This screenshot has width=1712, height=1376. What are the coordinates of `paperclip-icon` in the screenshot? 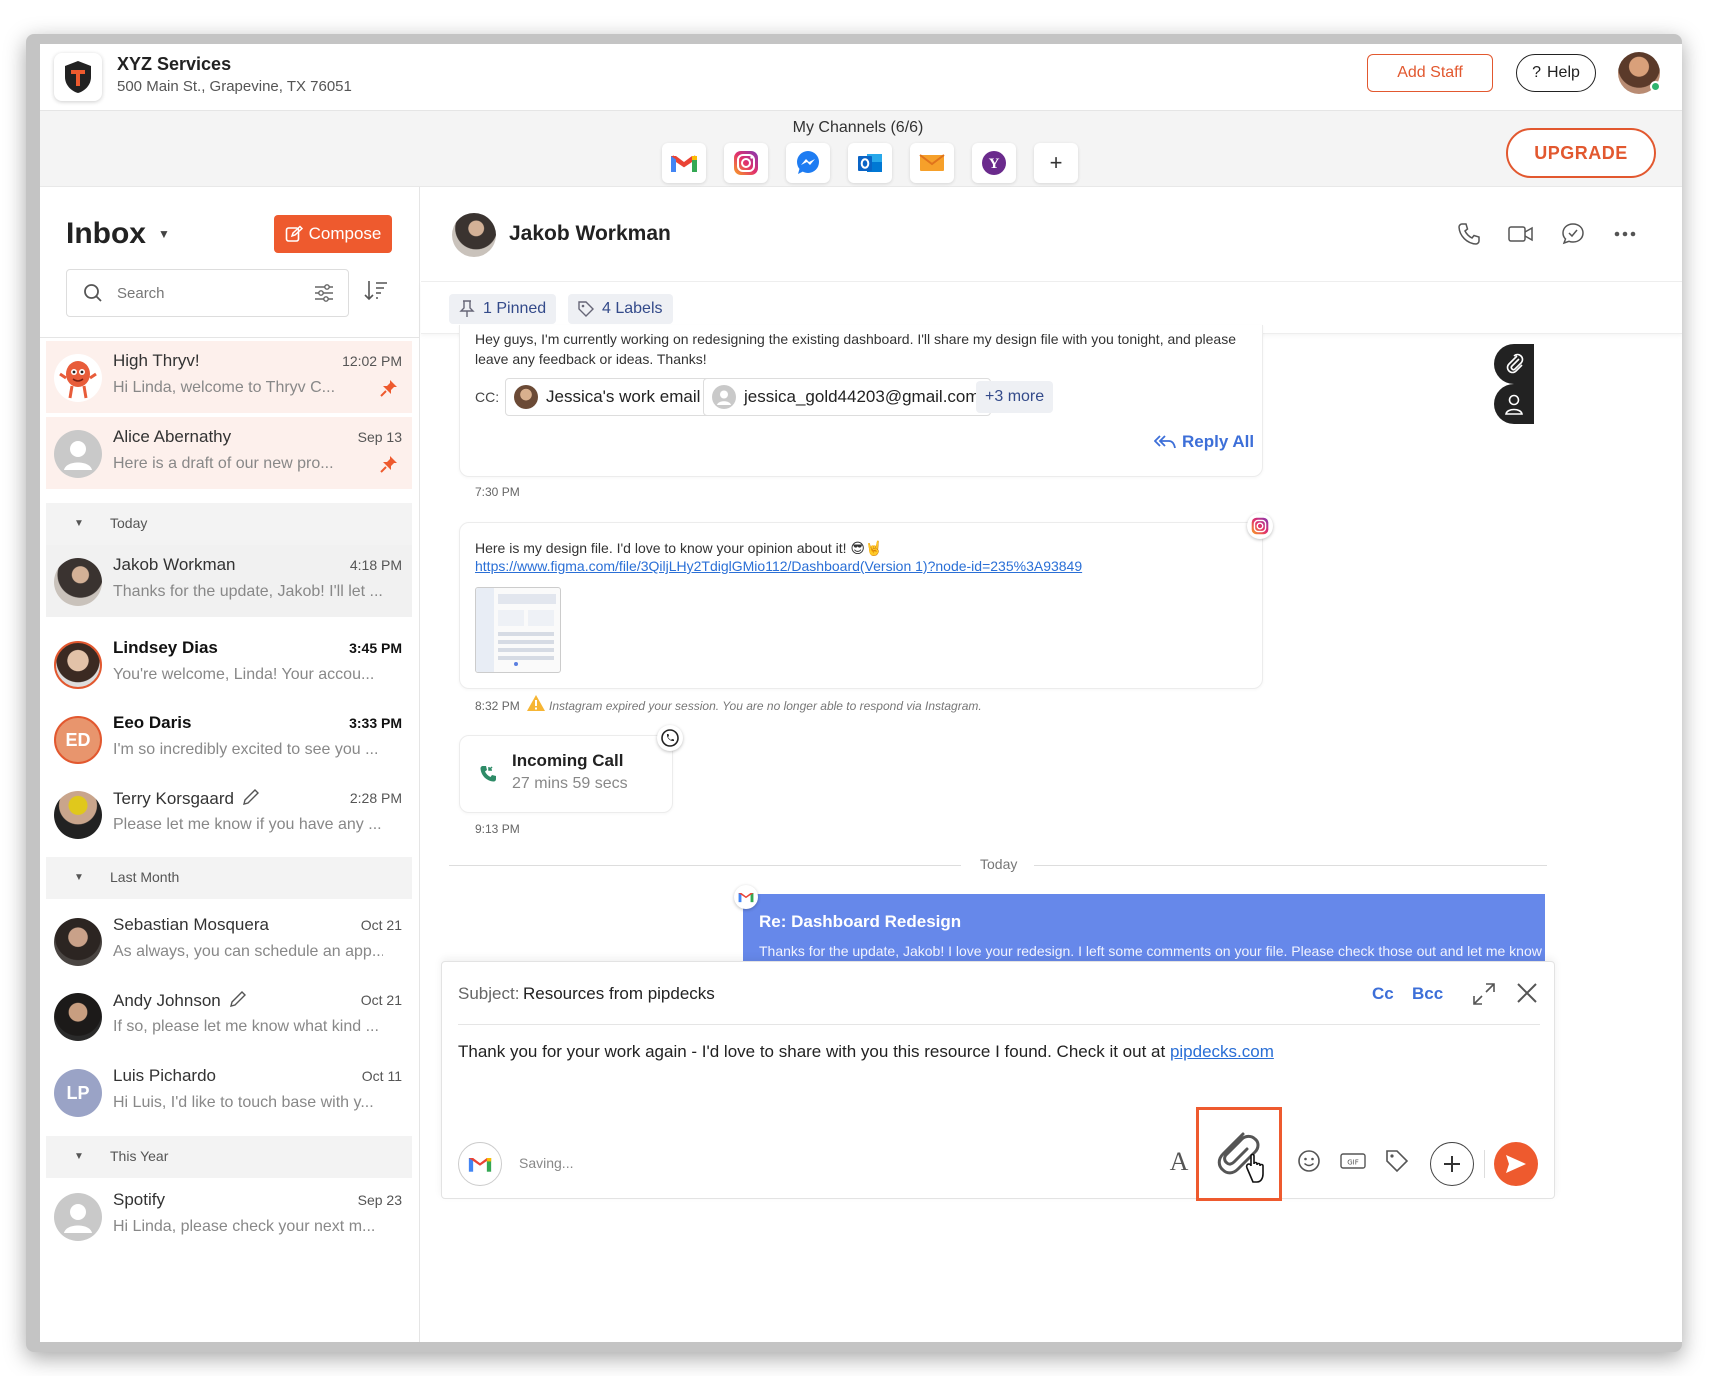 It's located at (1515, 363).